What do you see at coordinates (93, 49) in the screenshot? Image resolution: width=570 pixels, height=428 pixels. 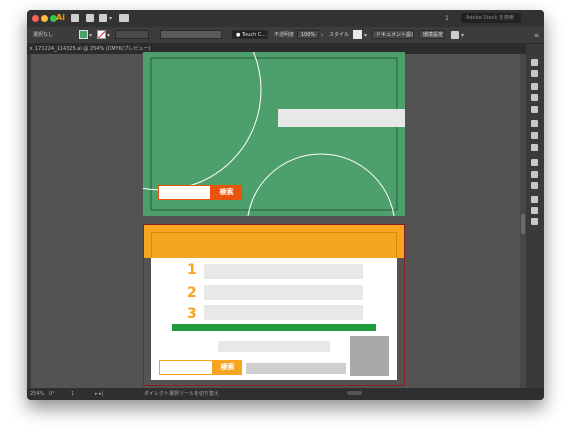 I see `document-tab: 171224_114325.ai @ 254% (CMYK/プレビュー)` at bounding box center [93, 49].